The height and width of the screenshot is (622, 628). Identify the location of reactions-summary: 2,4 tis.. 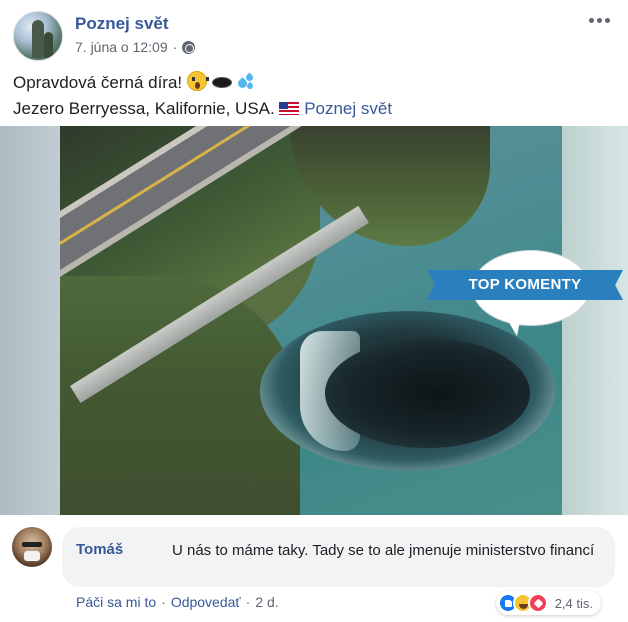
(548, 603).